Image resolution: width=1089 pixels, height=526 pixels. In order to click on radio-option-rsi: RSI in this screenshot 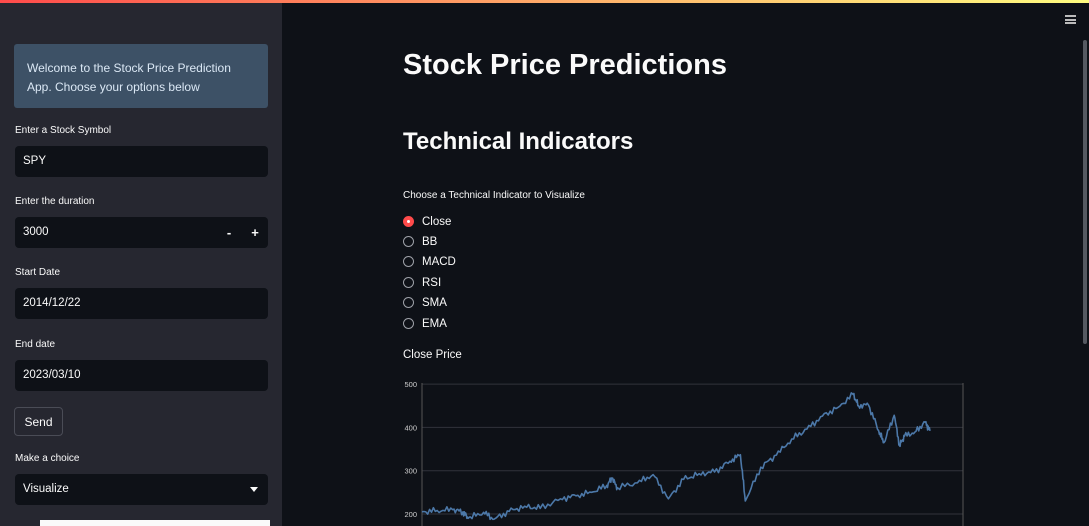, I will do `click(422, 282)`.